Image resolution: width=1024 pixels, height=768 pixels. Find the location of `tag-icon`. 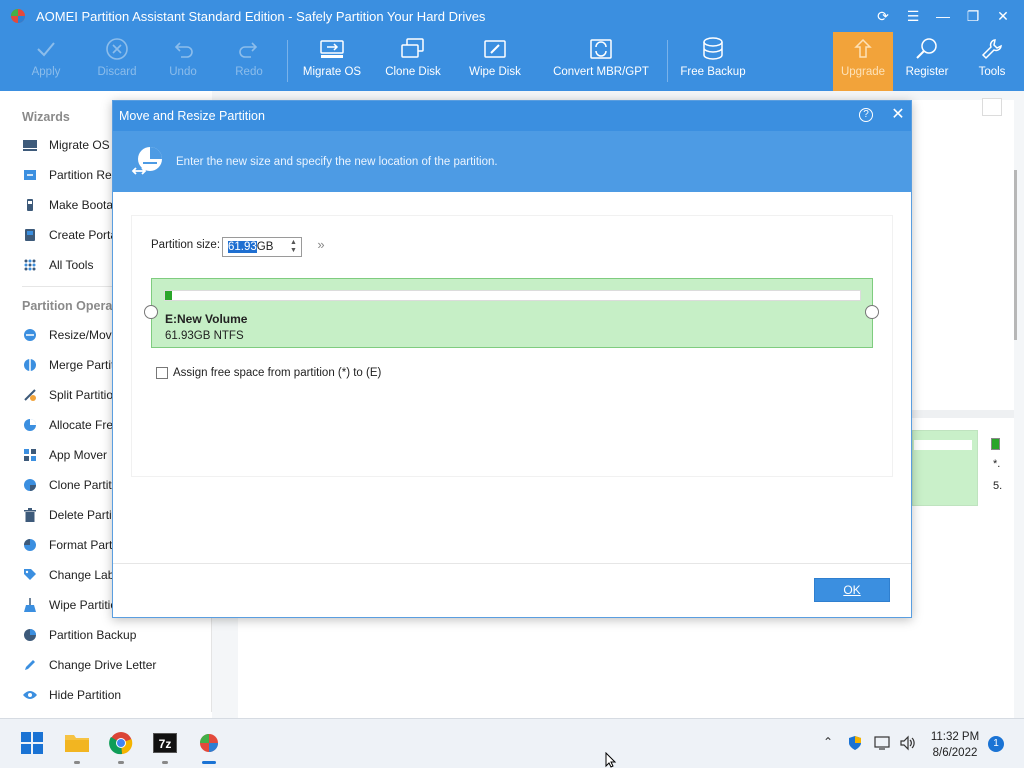

tag-icon is located at coordinates (30, 575).